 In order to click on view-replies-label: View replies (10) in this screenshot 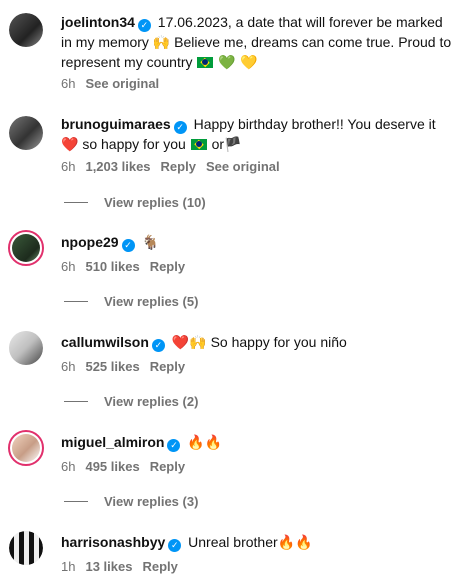, I will do `click(155, 202)`.